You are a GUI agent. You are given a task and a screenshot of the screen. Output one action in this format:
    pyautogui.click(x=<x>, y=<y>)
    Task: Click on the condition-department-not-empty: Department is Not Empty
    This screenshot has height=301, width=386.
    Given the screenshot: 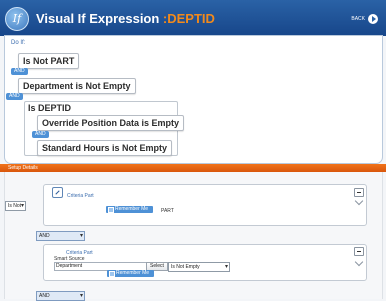 What is the action you would take?
    pyautogui.click(x=77, y=86)
    